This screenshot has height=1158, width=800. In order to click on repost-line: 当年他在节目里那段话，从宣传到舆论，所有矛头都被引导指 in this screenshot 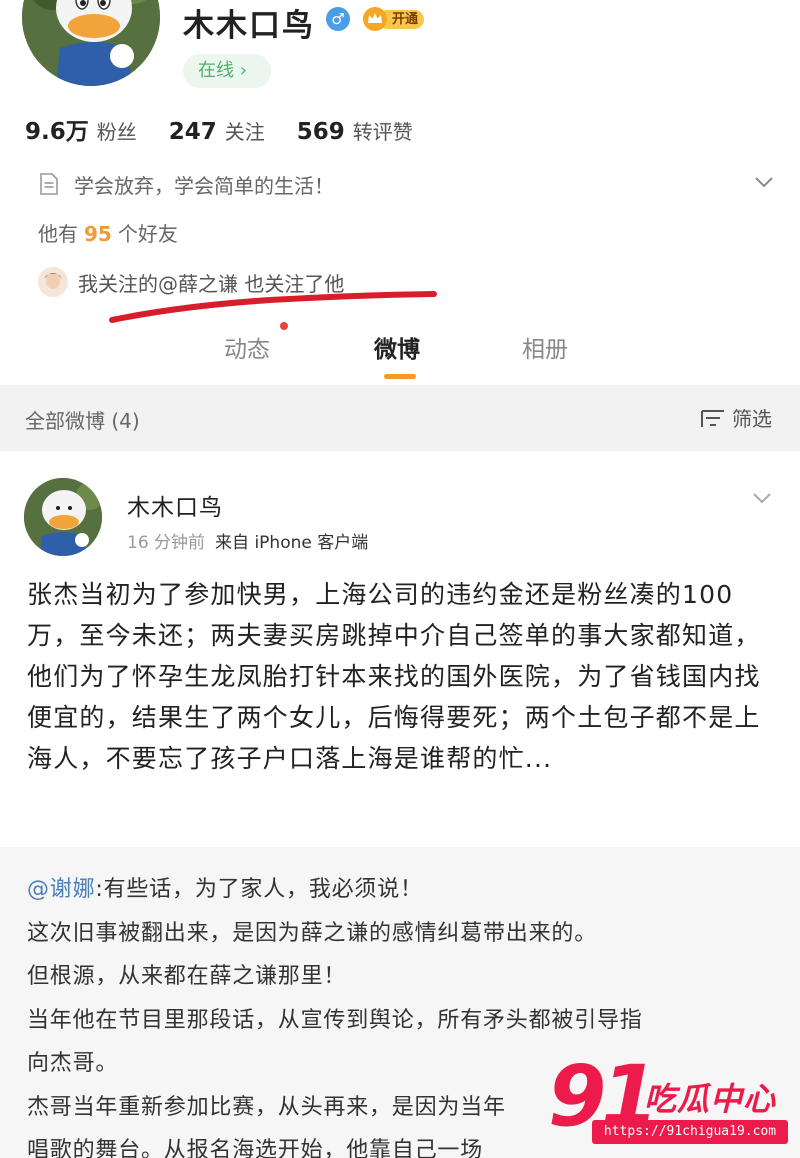, I will do `click(335, 1020)`.